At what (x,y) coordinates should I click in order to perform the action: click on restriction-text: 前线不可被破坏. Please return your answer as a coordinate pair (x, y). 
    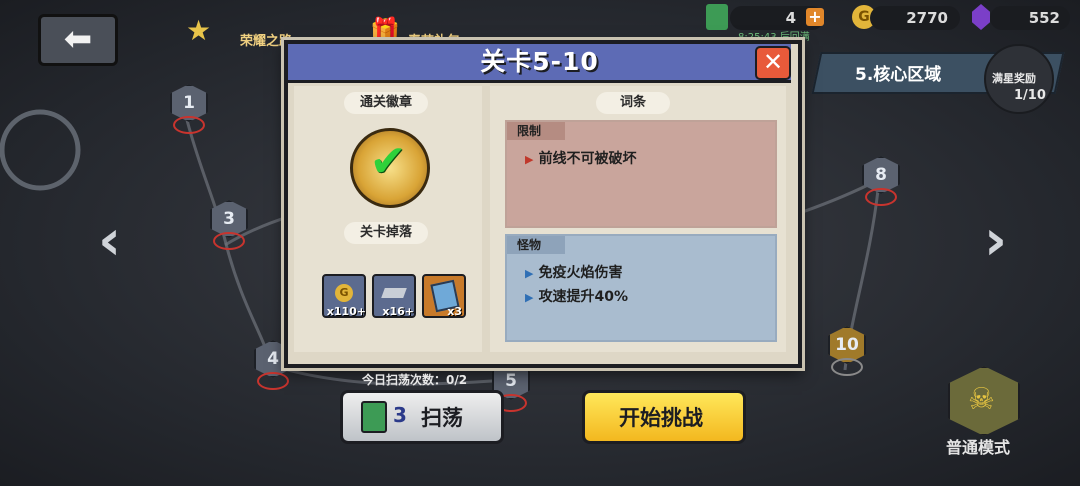
    Looking at the image, I should click on (587, 159).